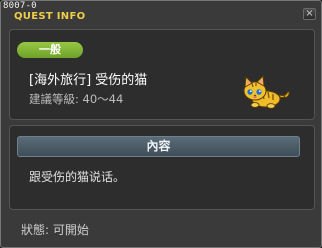 The height and width of the screenshot is (248, 322). Describe the element at coordinates (50, 50) in the screenshot. I see `quest-category-badge: 一般` at that location.